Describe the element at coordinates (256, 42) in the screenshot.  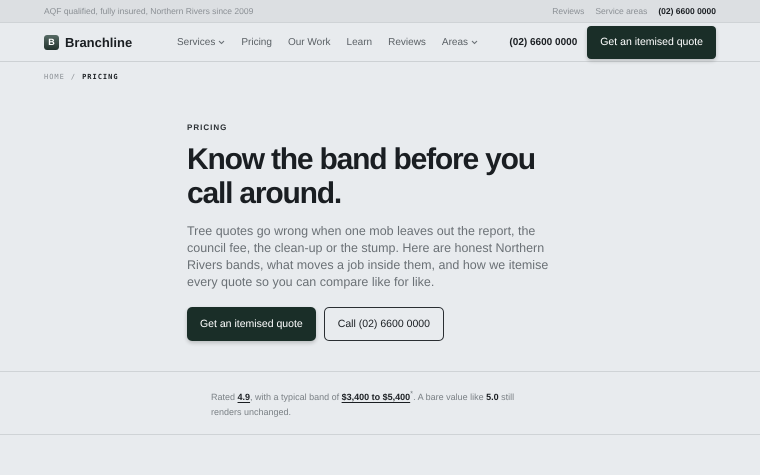
I see `nav-link: Pricing` at that location.